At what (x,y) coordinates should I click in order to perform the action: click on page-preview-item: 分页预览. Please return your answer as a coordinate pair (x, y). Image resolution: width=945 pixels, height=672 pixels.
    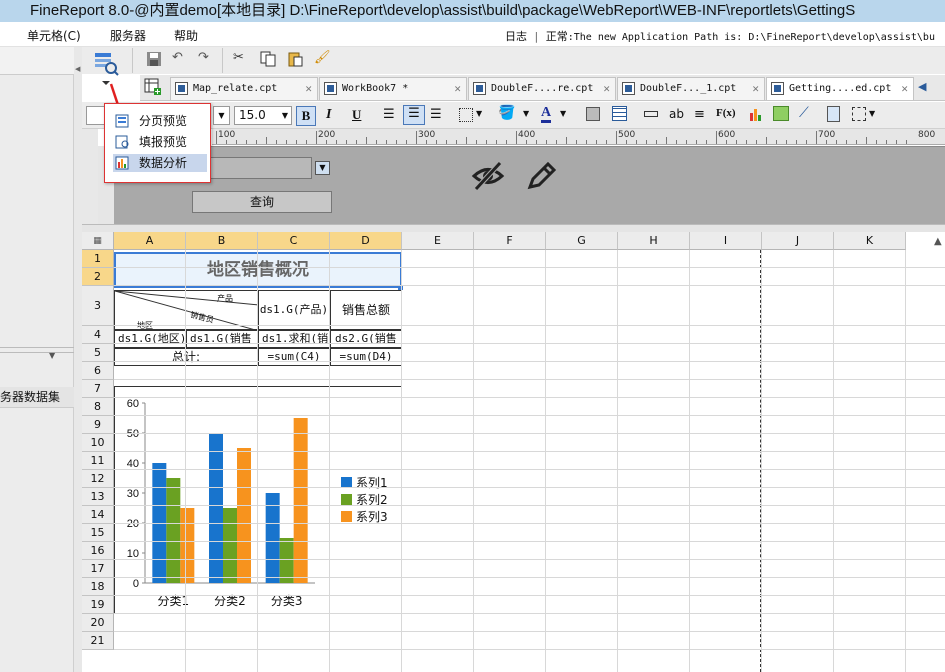
    Looking at the image, I should click on (160, 121).